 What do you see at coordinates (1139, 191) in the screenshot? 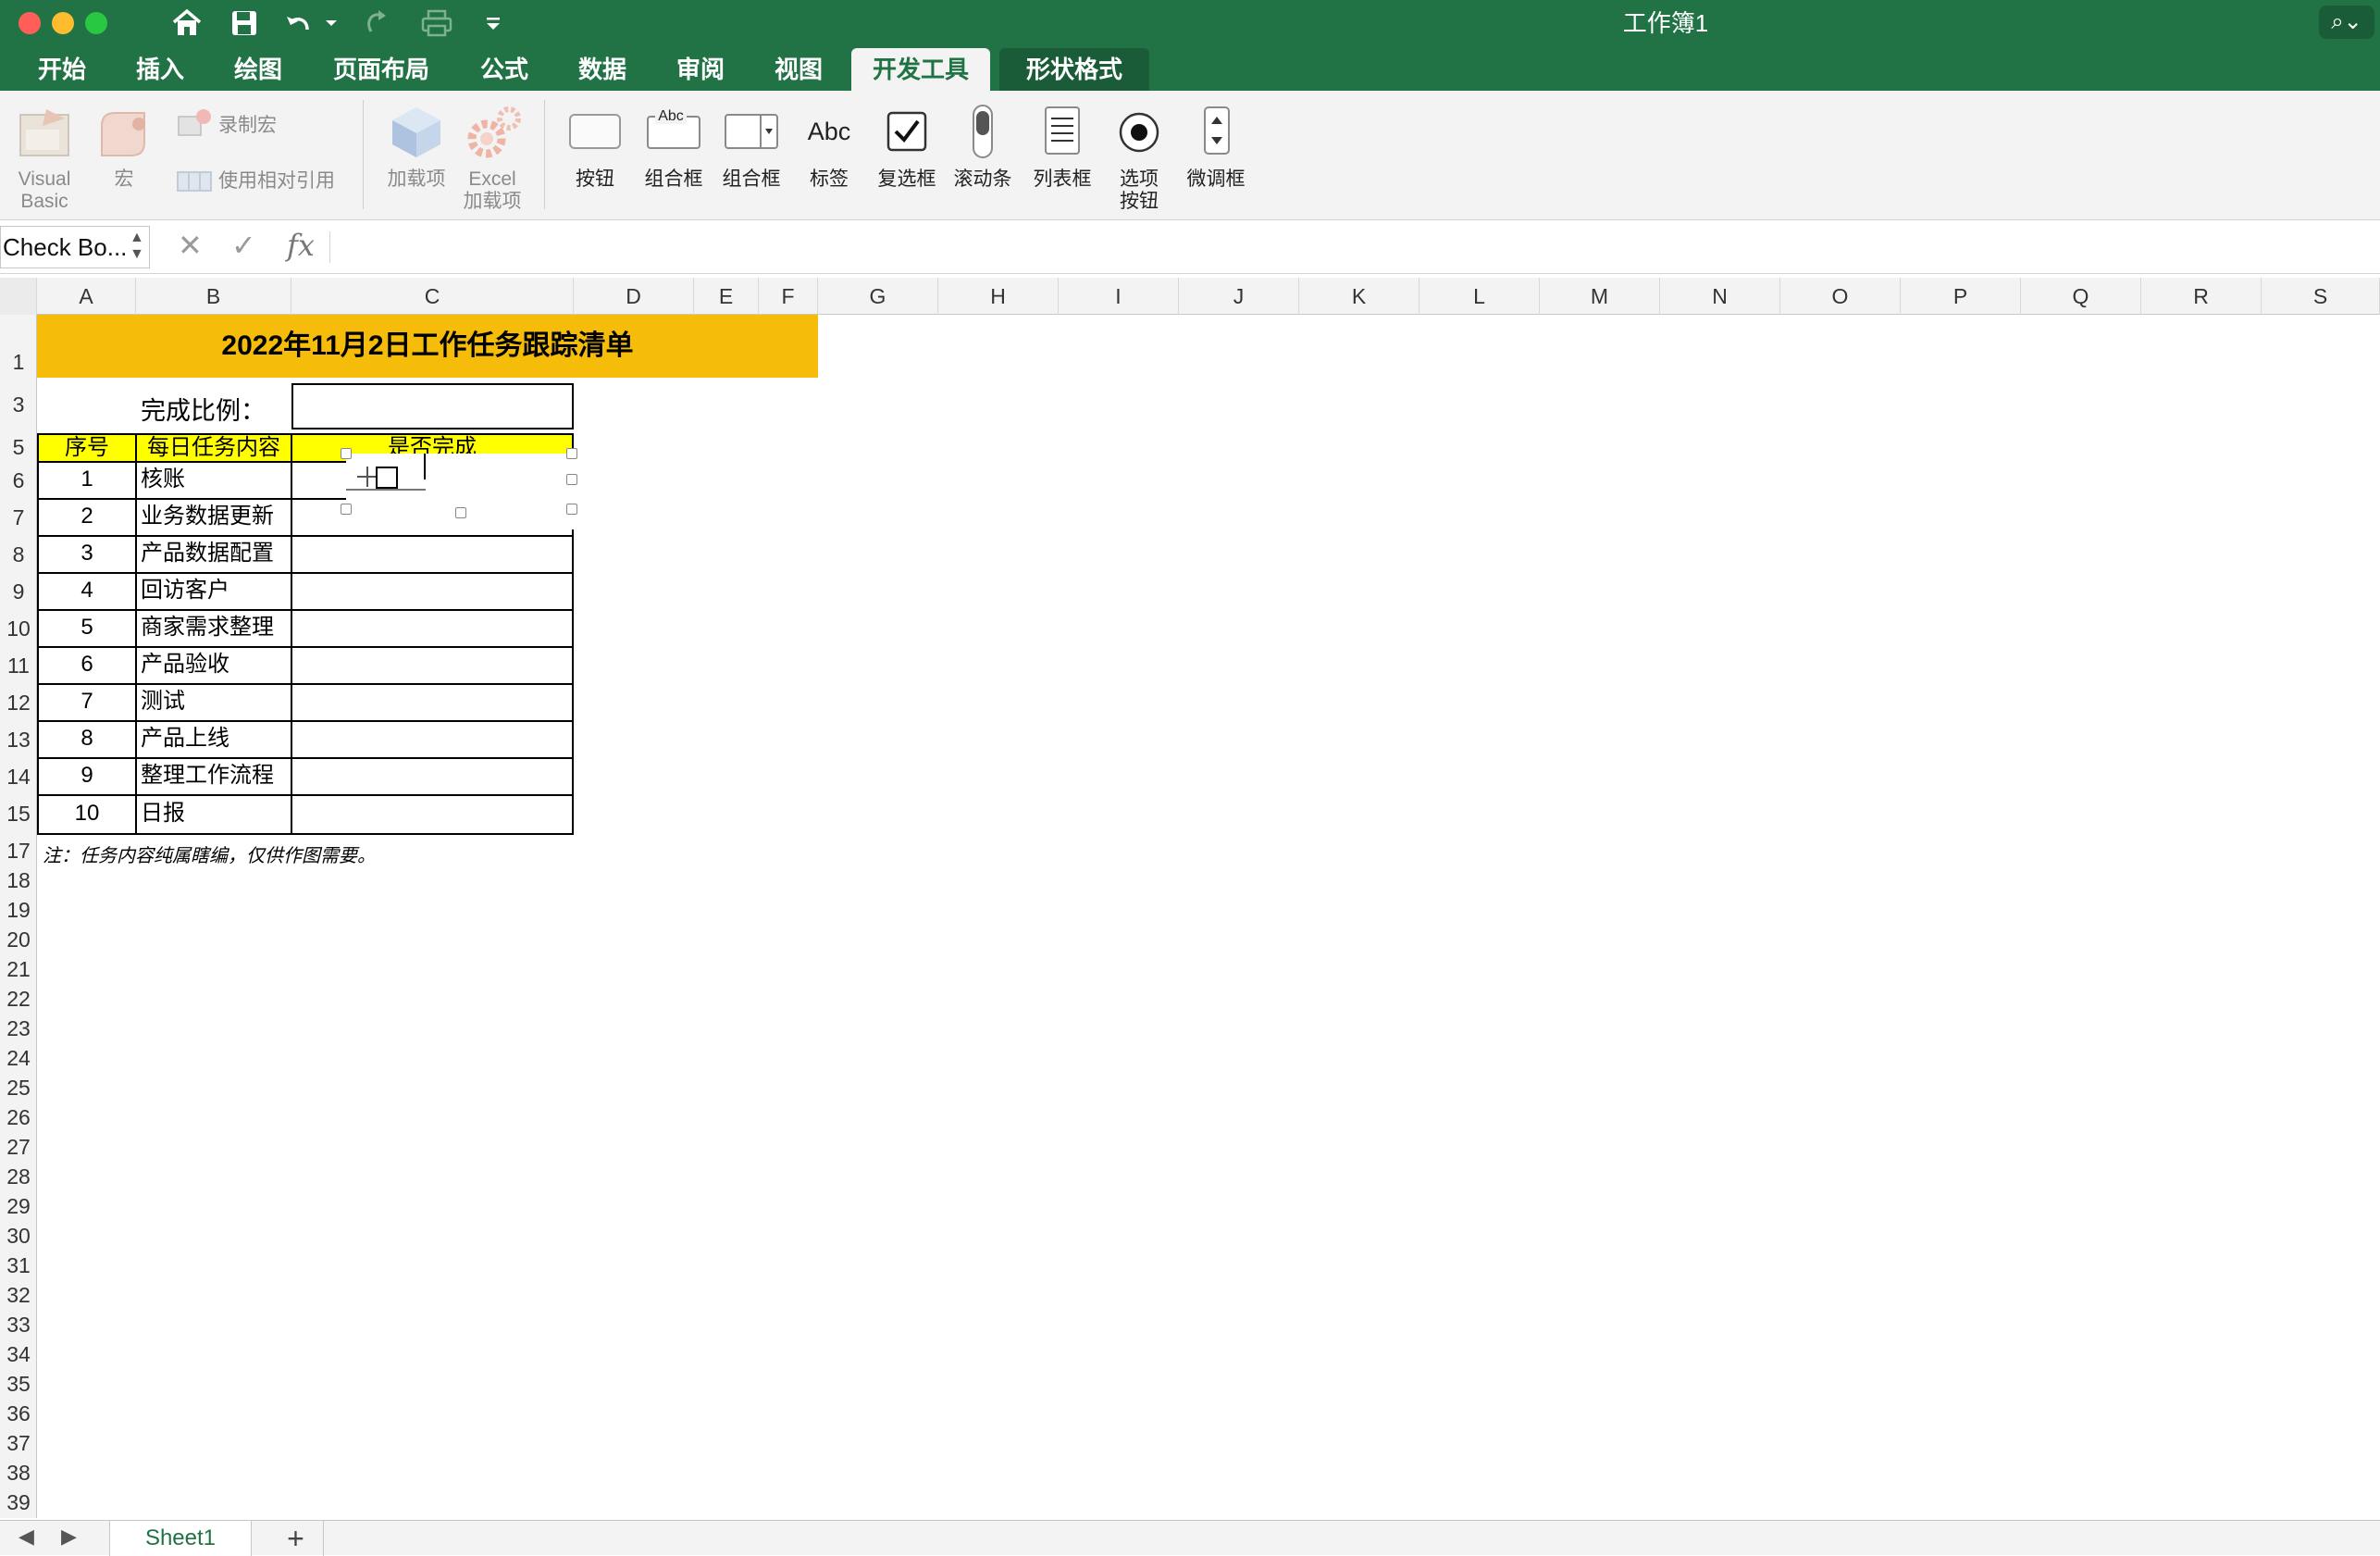
I see `option-button-control: 选项 按钮` at bounding box center [1139, 191].